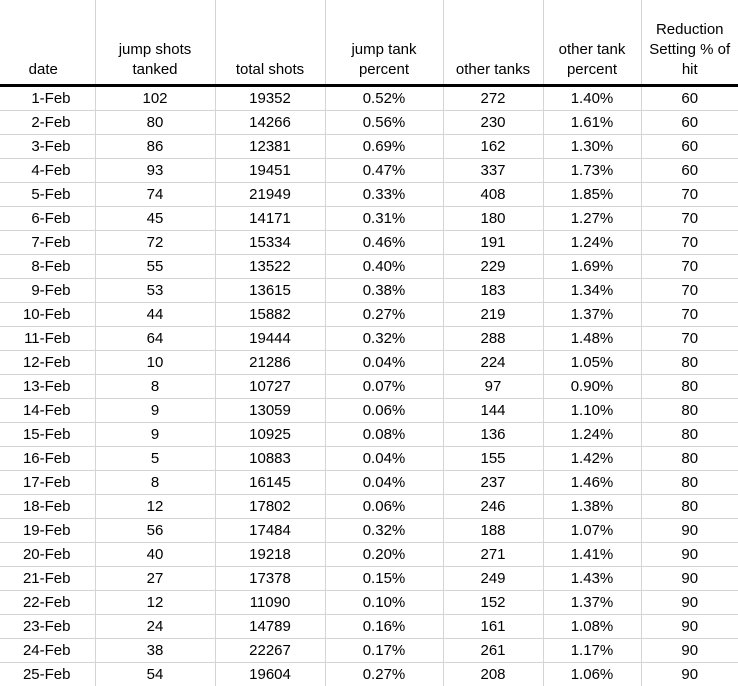  I want to click on cell-other_tank_pct: 1.85%, so click(592, 195).